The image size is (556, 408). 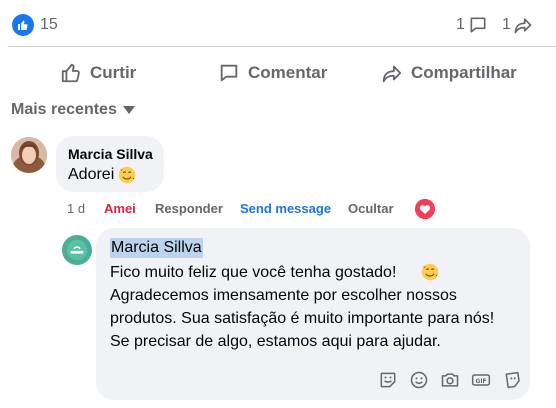 I want to click on reactions-count: 15, so click(x=49, y=25).